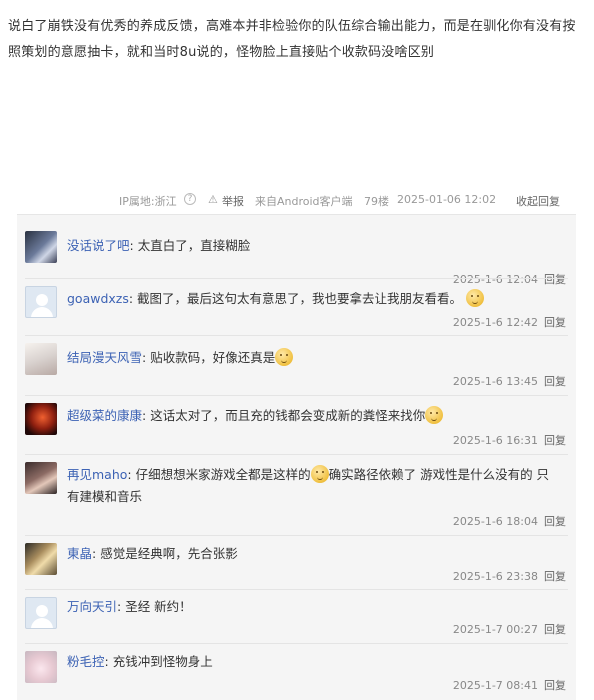 The image size is (594, 700). I want to click on reply-time: 2025-1-6 23:38, so click(495, 576).